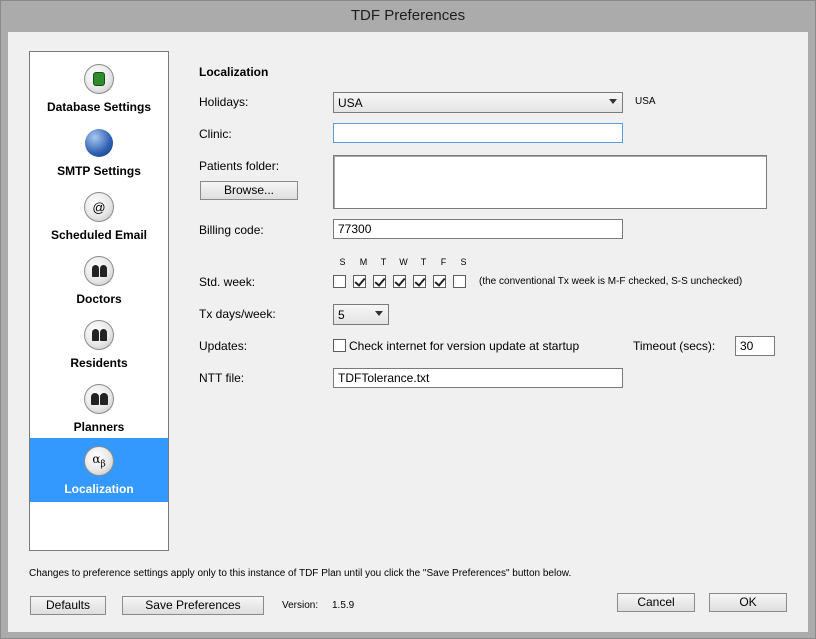  Describe the element at coordinates (231, 230) in the screenshot. I see `billing-code-label: Billing code:` at that location.